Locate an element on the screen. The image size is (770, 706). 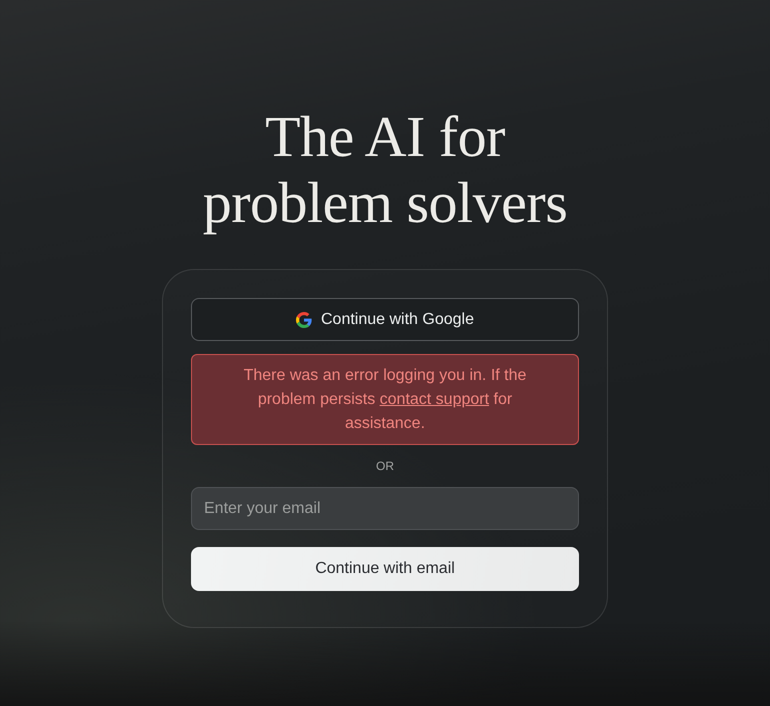
google-icon is located at coordinates (304, 320).